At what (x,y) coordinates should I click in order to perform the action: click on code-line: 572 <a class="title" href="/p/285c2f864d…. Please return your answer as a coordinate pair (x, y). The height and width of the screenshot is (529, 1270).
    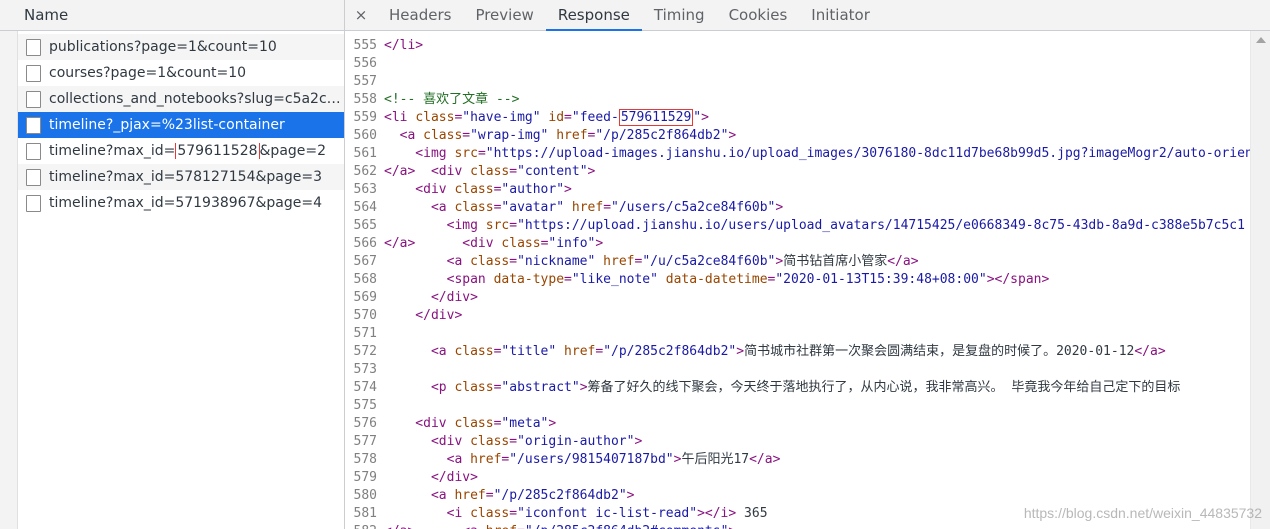
    Looking at the image, I should click on (797, 352).